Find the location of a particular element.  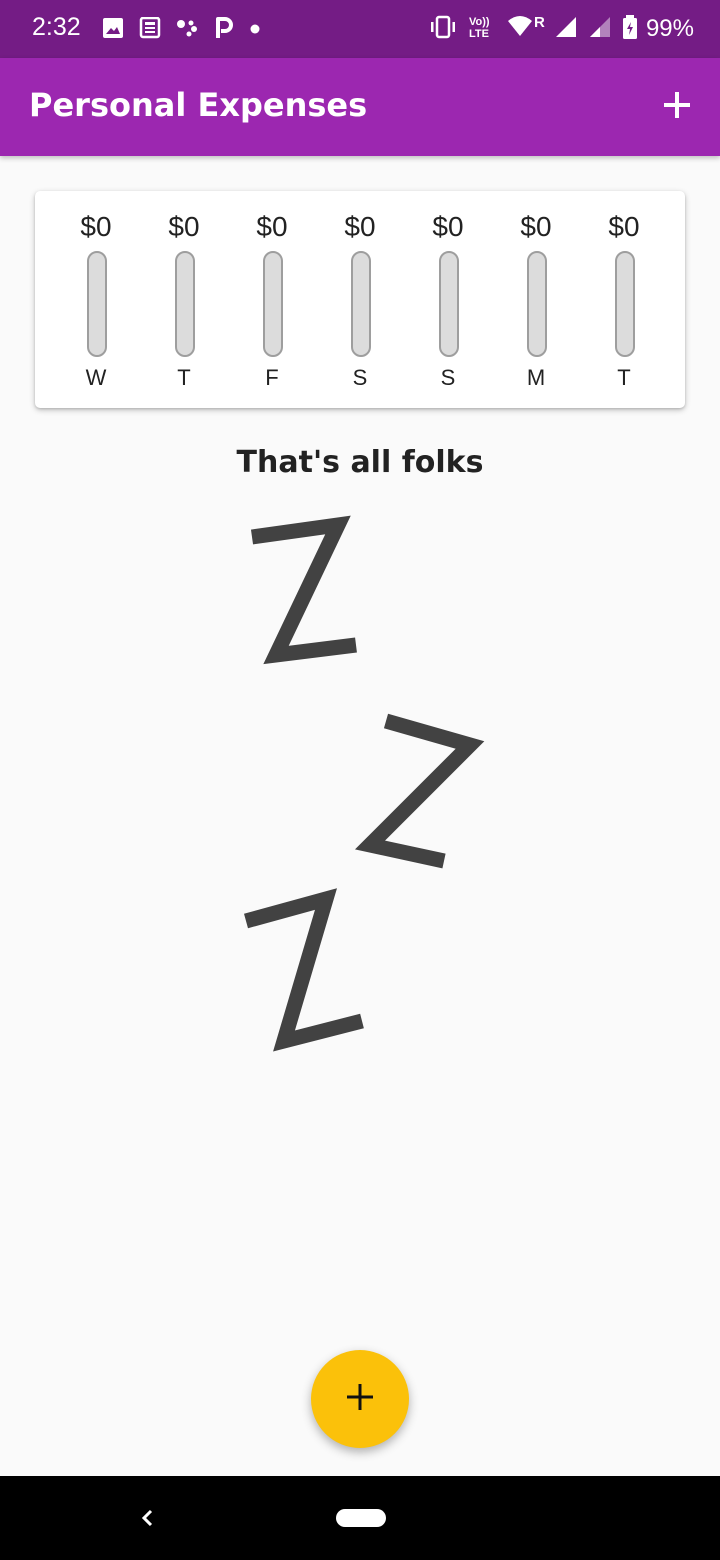

assistant-dots-icon is located at coordinates (188, 30).